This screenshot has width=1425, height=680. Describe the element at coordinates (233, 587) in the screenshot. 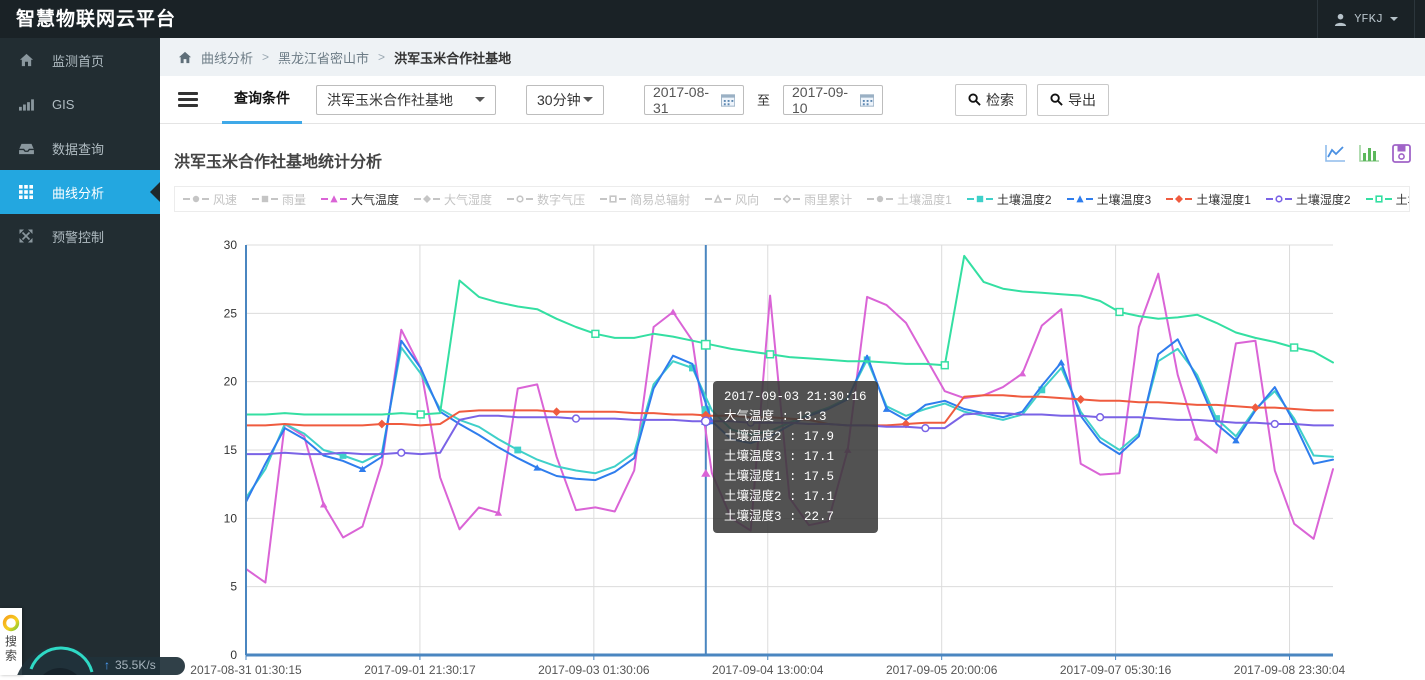

I see `svg-text: 5` at that location.